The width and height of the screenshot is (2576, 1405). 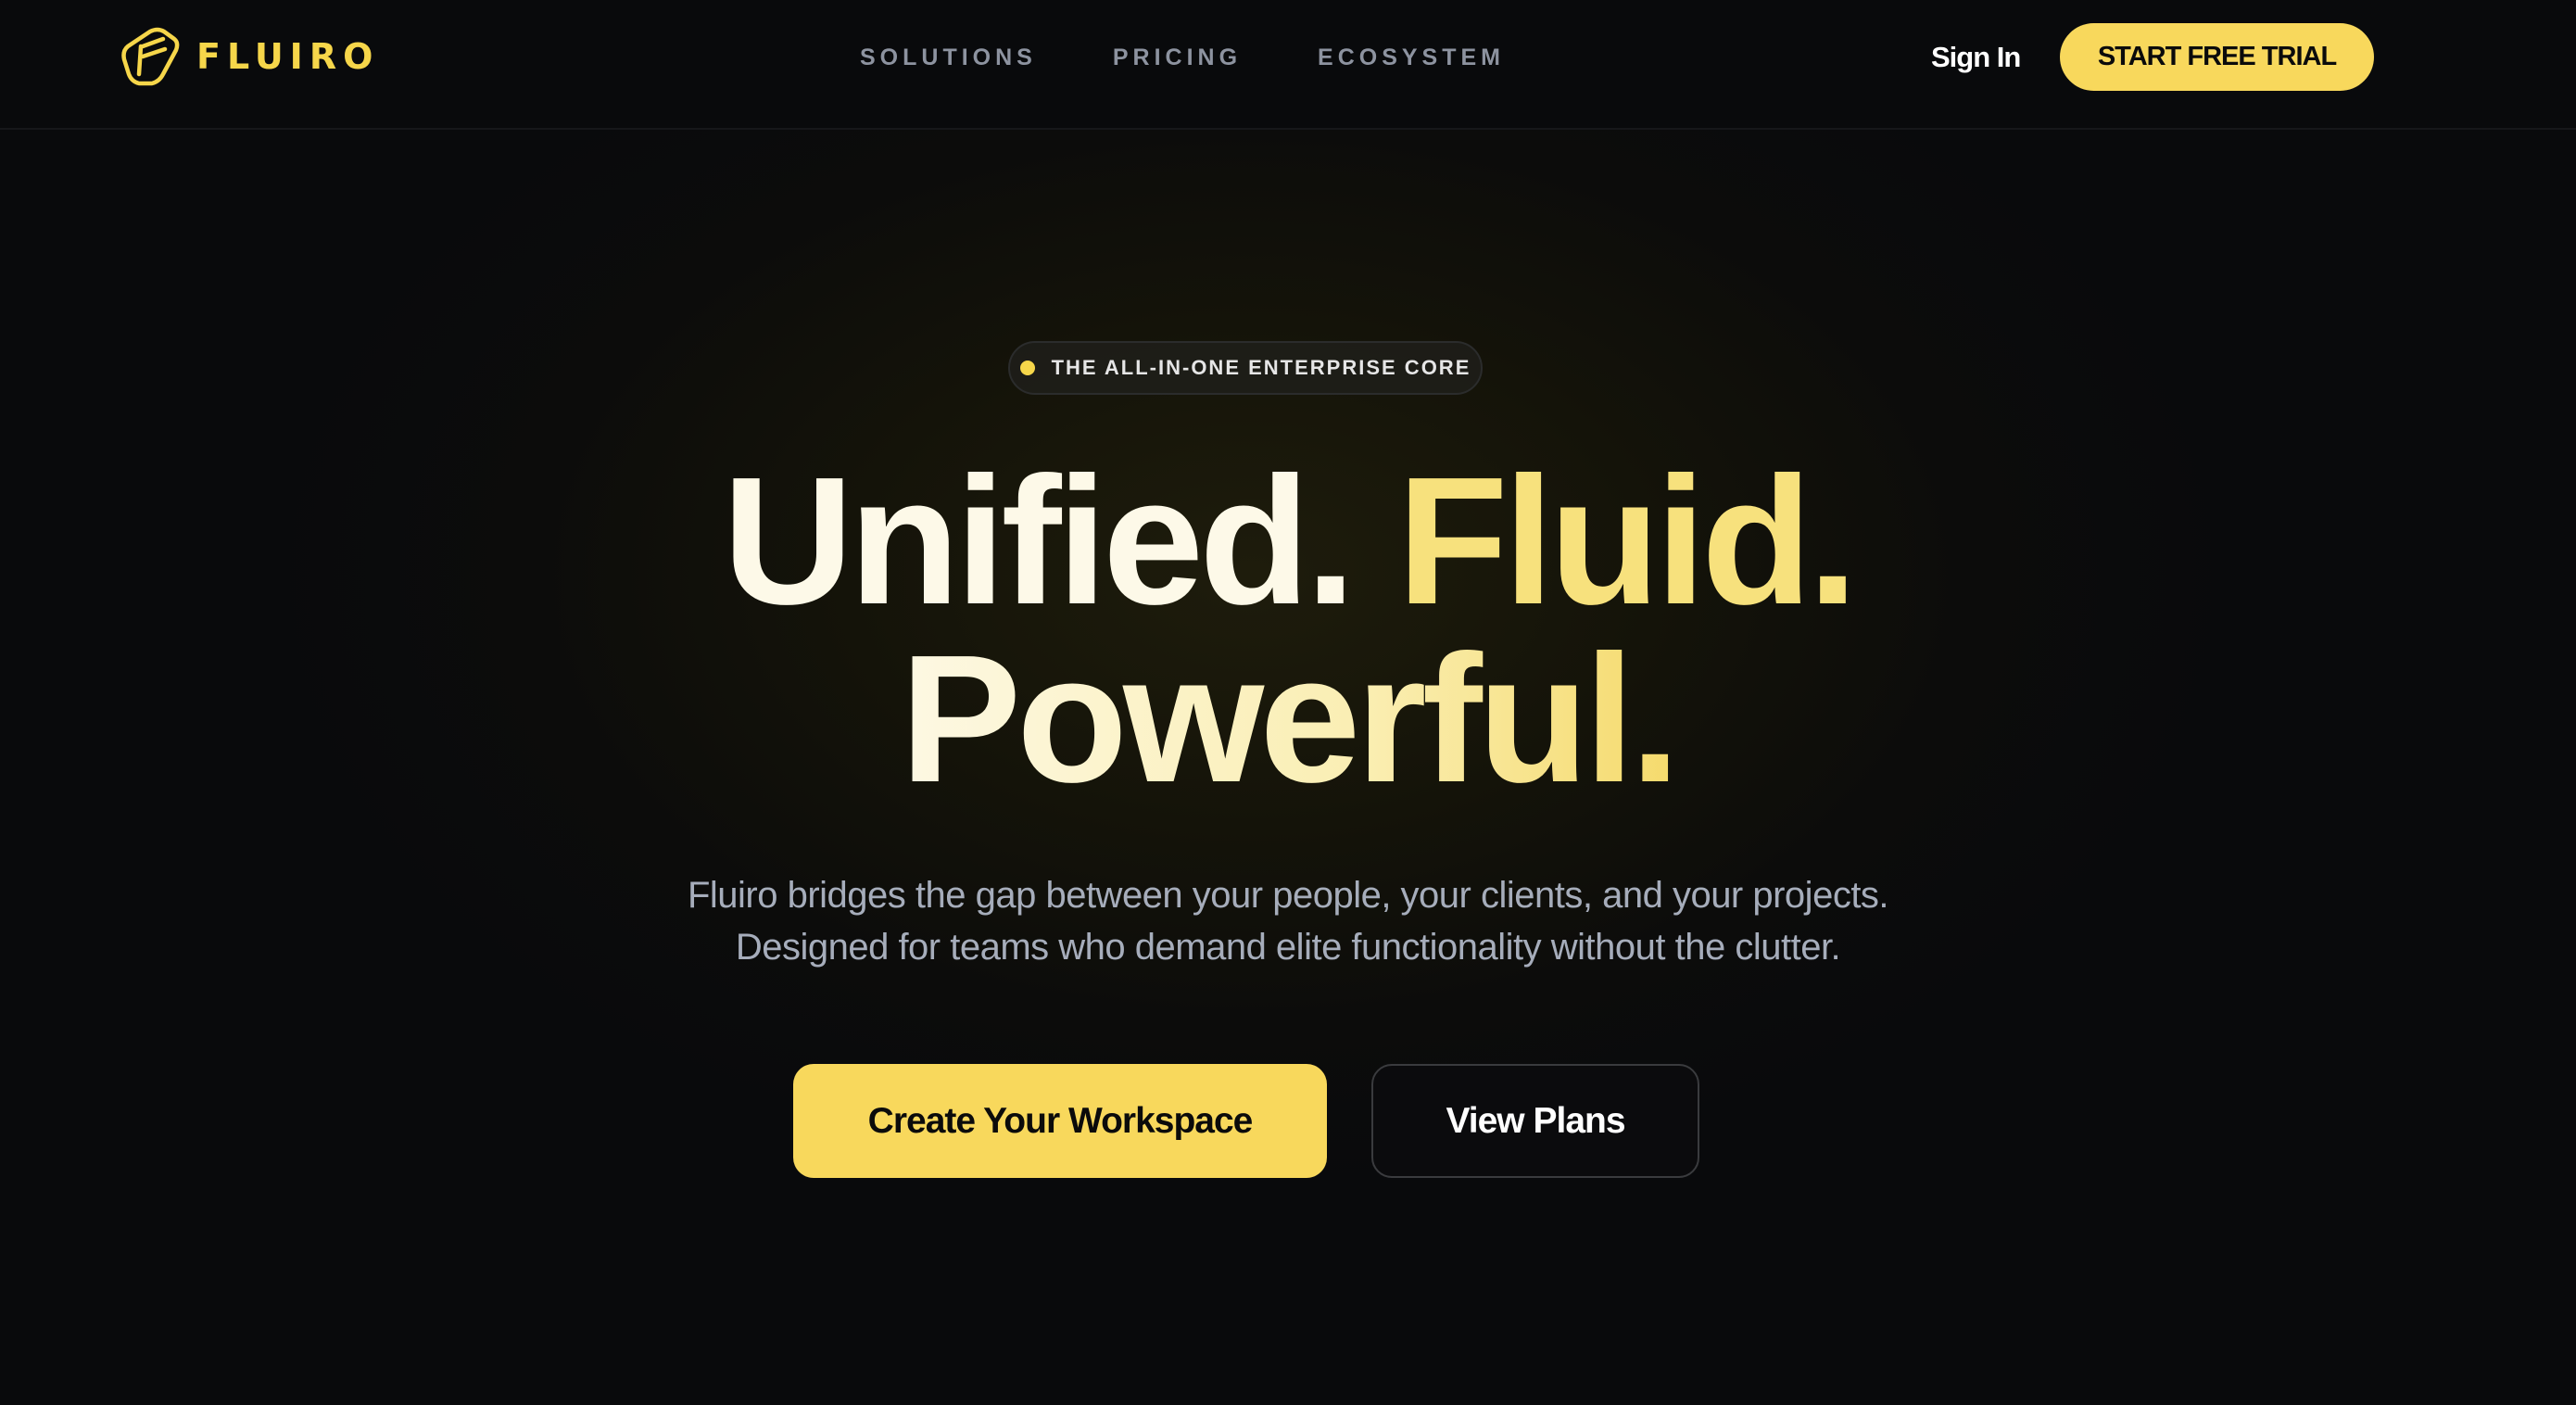 I want to click on sign-in-link: Sign In, so click(x=1976, y=57).